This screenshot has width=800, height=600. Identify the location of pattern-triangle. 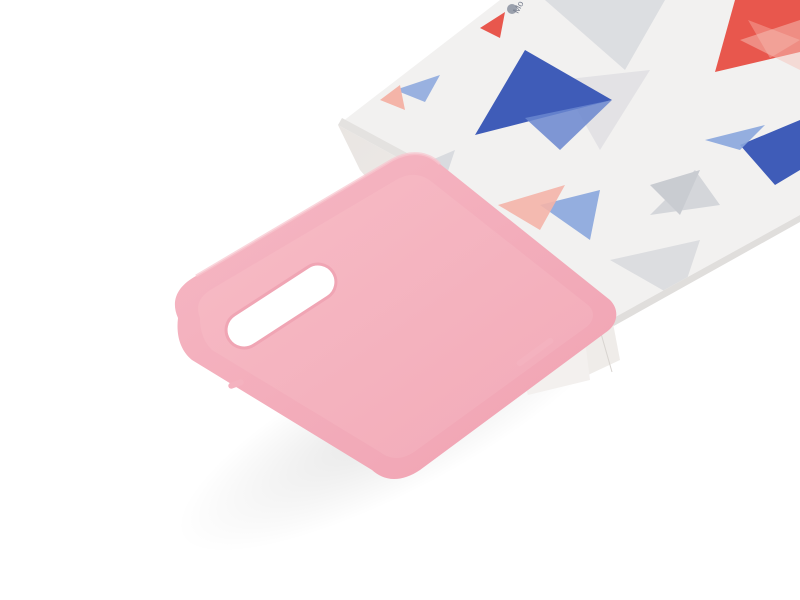
(780, 255).